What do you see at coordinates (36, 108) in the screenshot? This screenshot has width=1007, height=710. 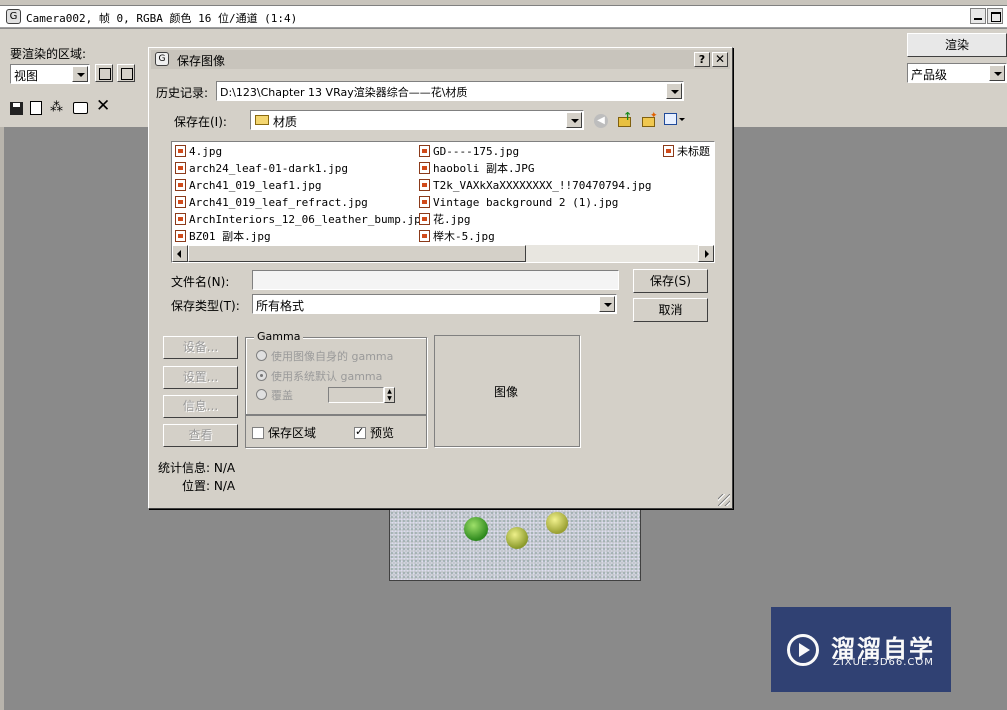 I see `copy-image-icon` at bounding box center [36, 108].